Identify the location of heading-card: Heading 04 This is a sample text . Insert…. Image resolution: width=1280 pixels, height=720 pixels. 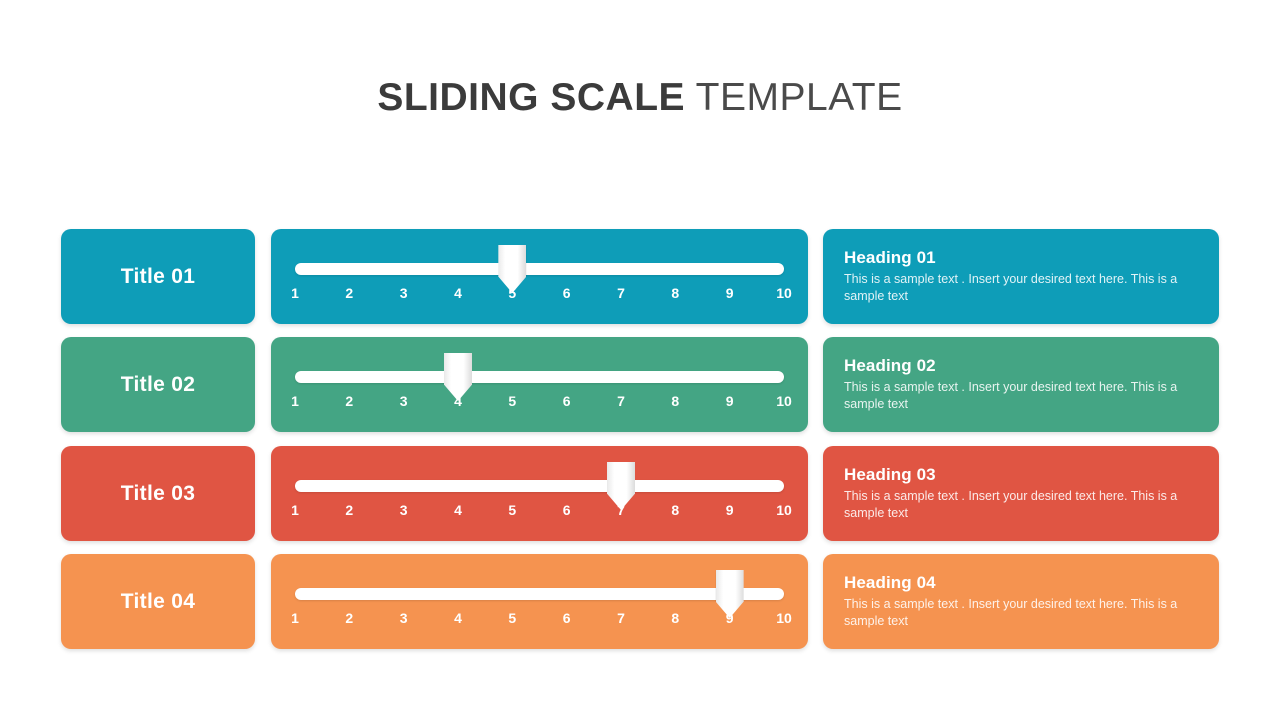
(1021, 601).